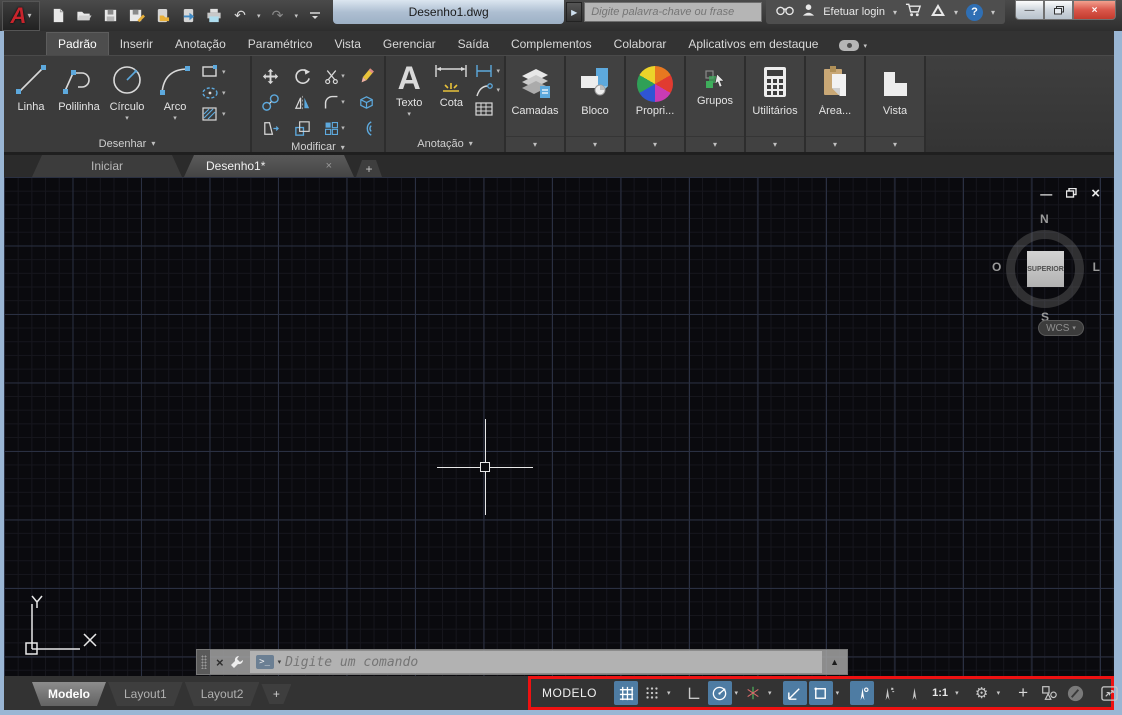 Image resolution: width=1122 pixels, height=715 pixels. What do you see at coordinates (1094, 10) in the screenshot?
I see `close-button: ×` at bounding box center [1094, 10].